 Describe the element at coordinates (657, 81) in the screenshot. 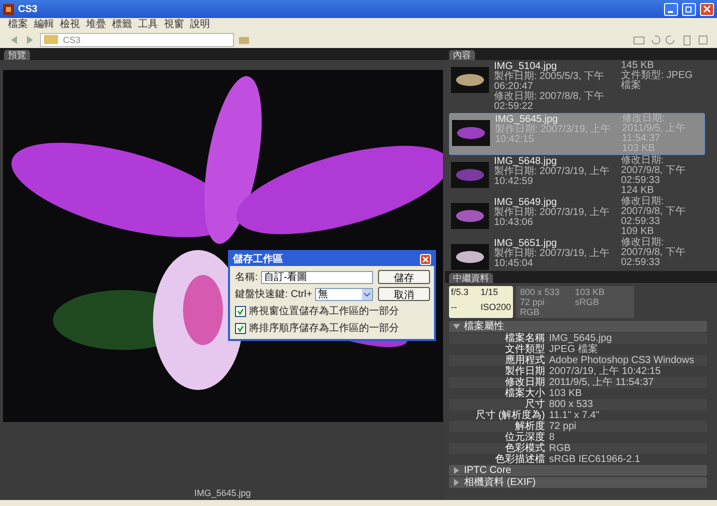

I see `file-detail: 文件類型: JPEG 檔案` at that location.